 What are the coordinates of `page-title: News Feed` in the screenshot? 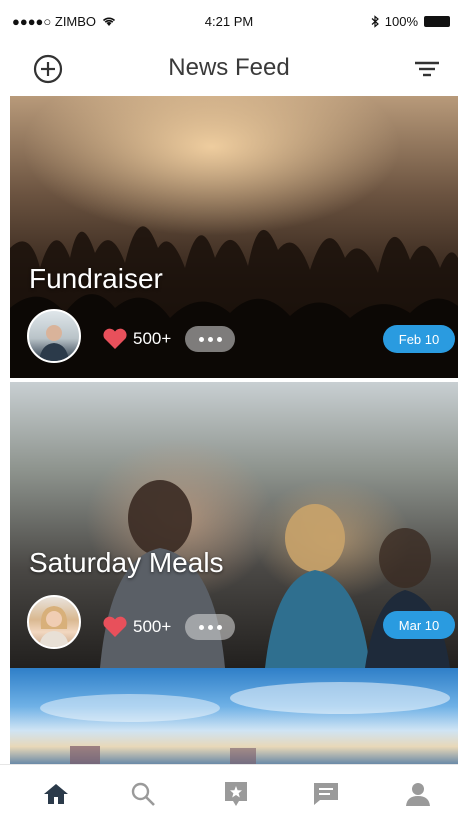 It's located at (229, 67).